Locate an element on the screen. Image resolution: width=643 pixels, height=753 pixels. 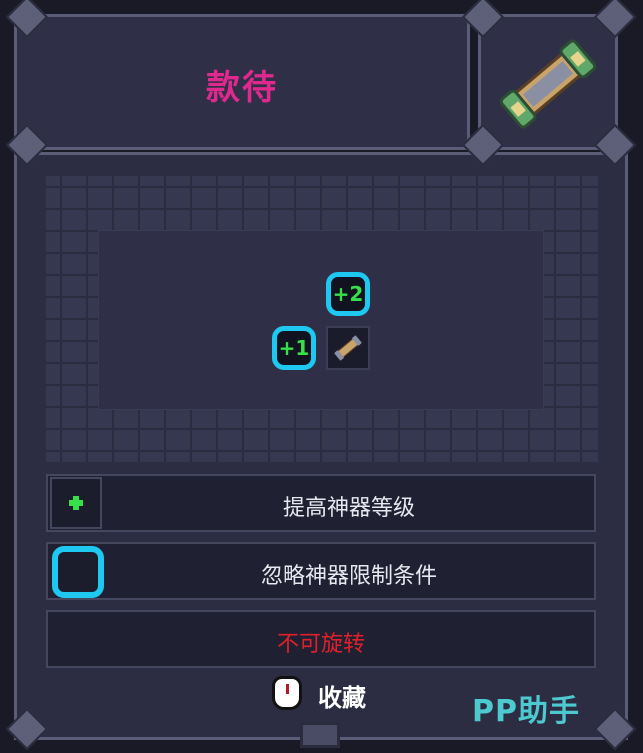
plus-icon is located at coordinates (76, 503).